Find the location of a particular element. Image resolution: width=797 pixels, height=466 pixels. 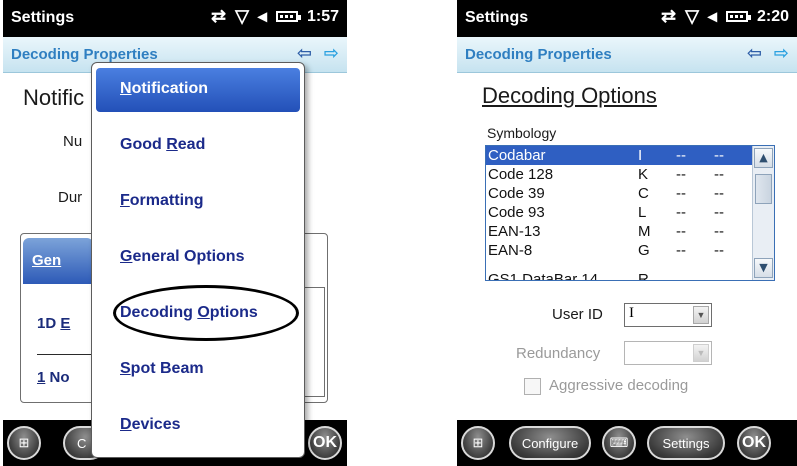

symbology-label: Symbology is located at coordinates (522, 133).